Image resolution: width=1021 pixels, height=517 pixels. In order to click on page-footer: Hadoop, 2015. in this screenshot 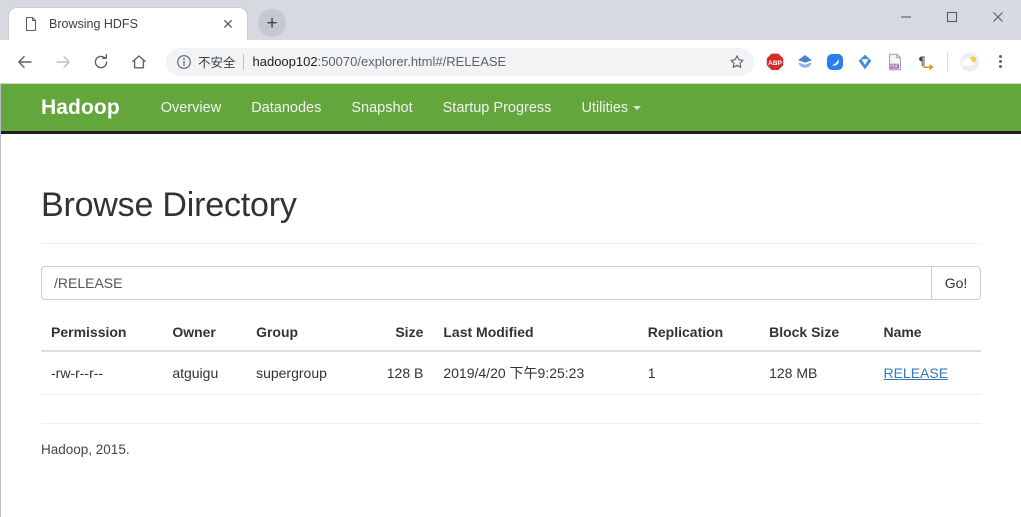, I will do `click(511, 440)`.